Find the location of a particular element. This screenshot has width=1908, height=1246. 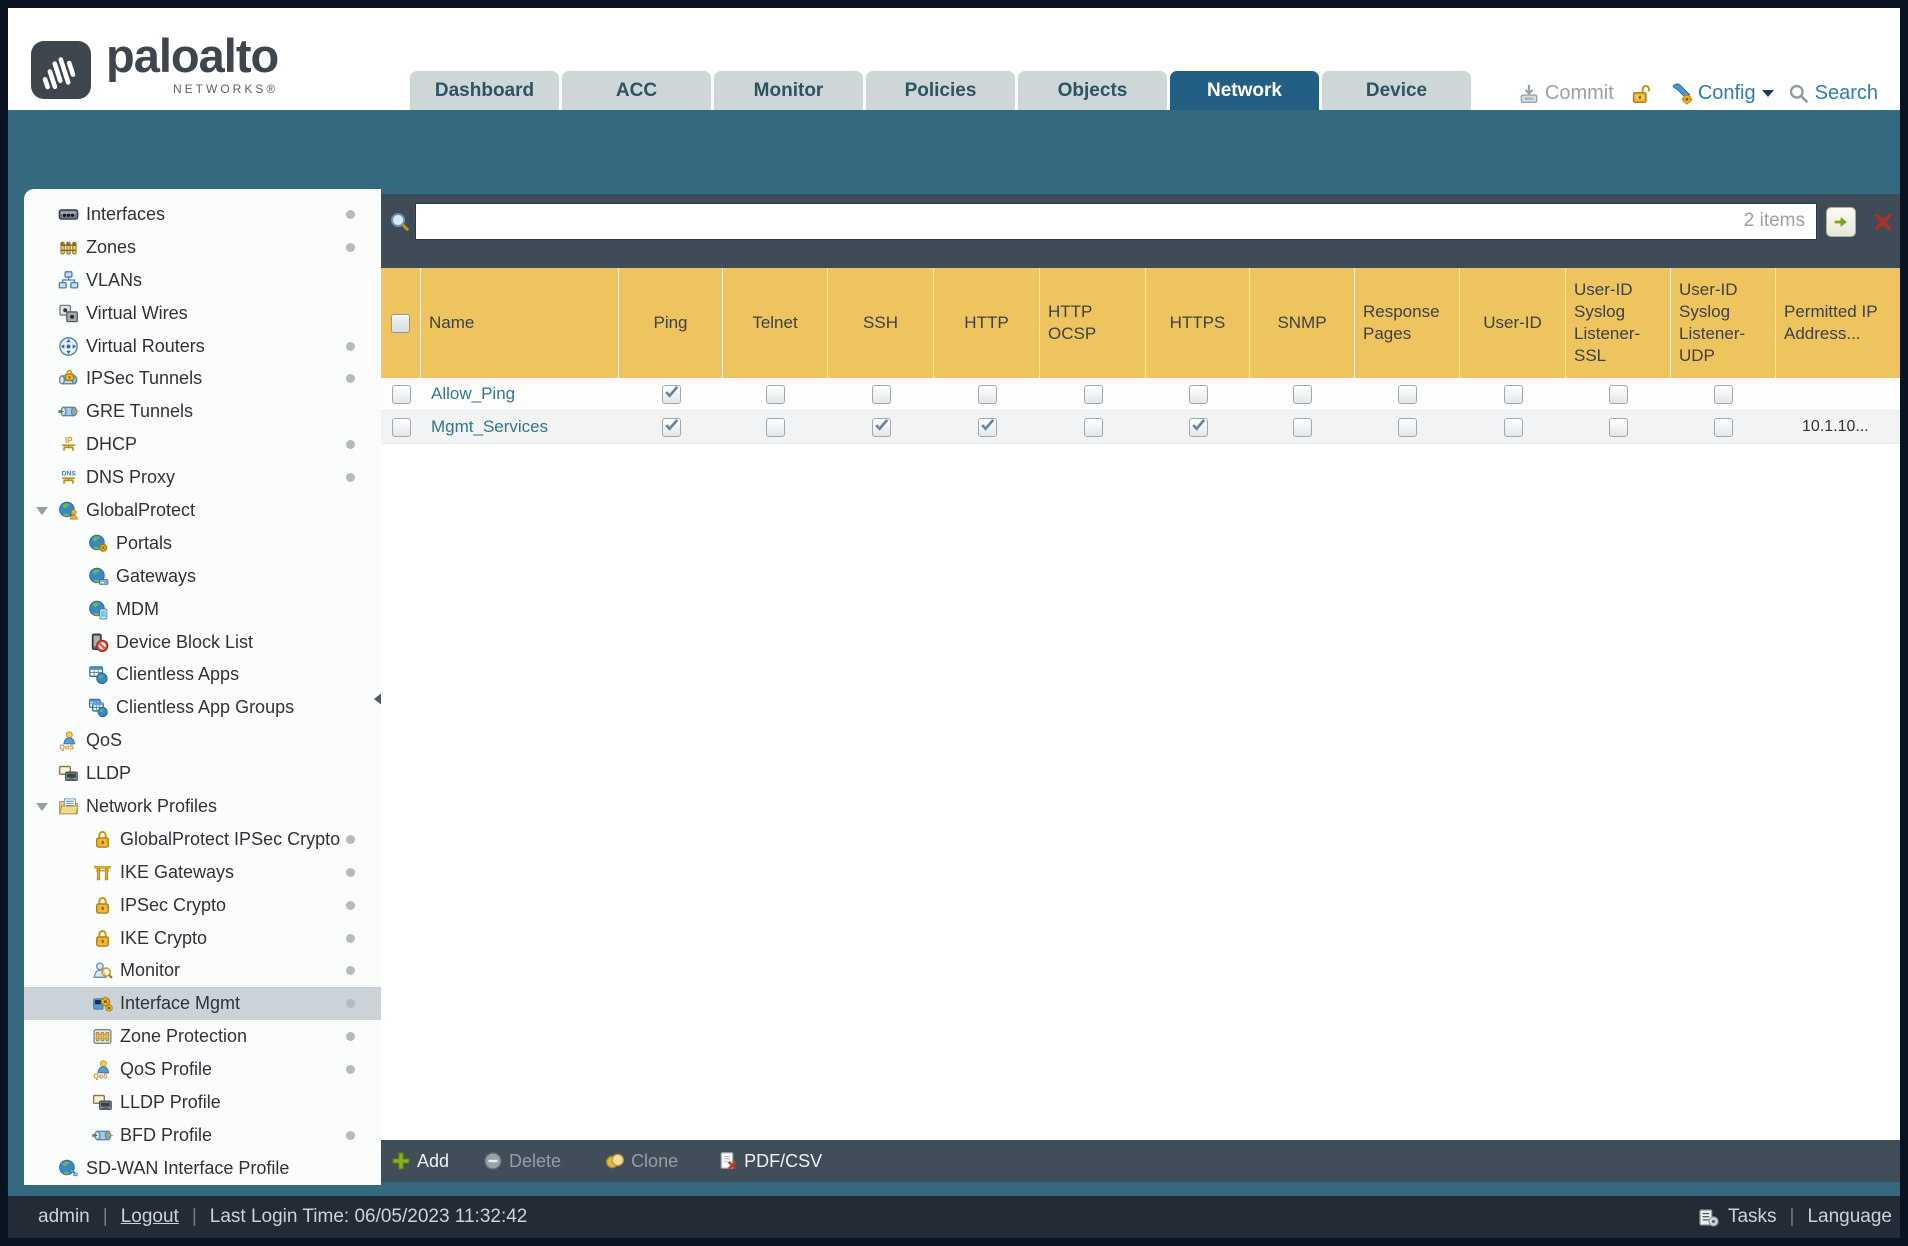

uid-ssl-state-checkbox is located at coordinates (1618, 427).